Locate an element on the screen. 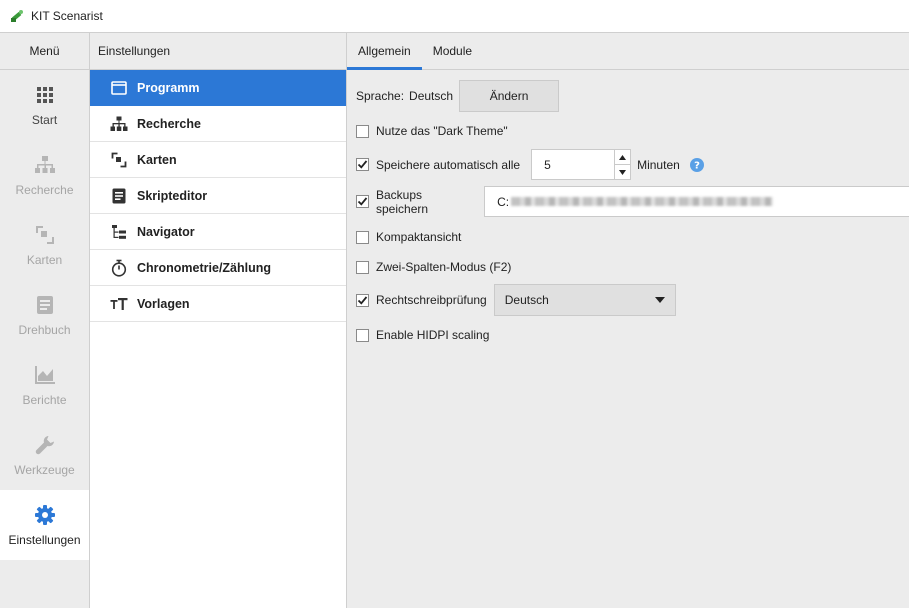  backup-path-input: C: is located at coordinates (696, 201).